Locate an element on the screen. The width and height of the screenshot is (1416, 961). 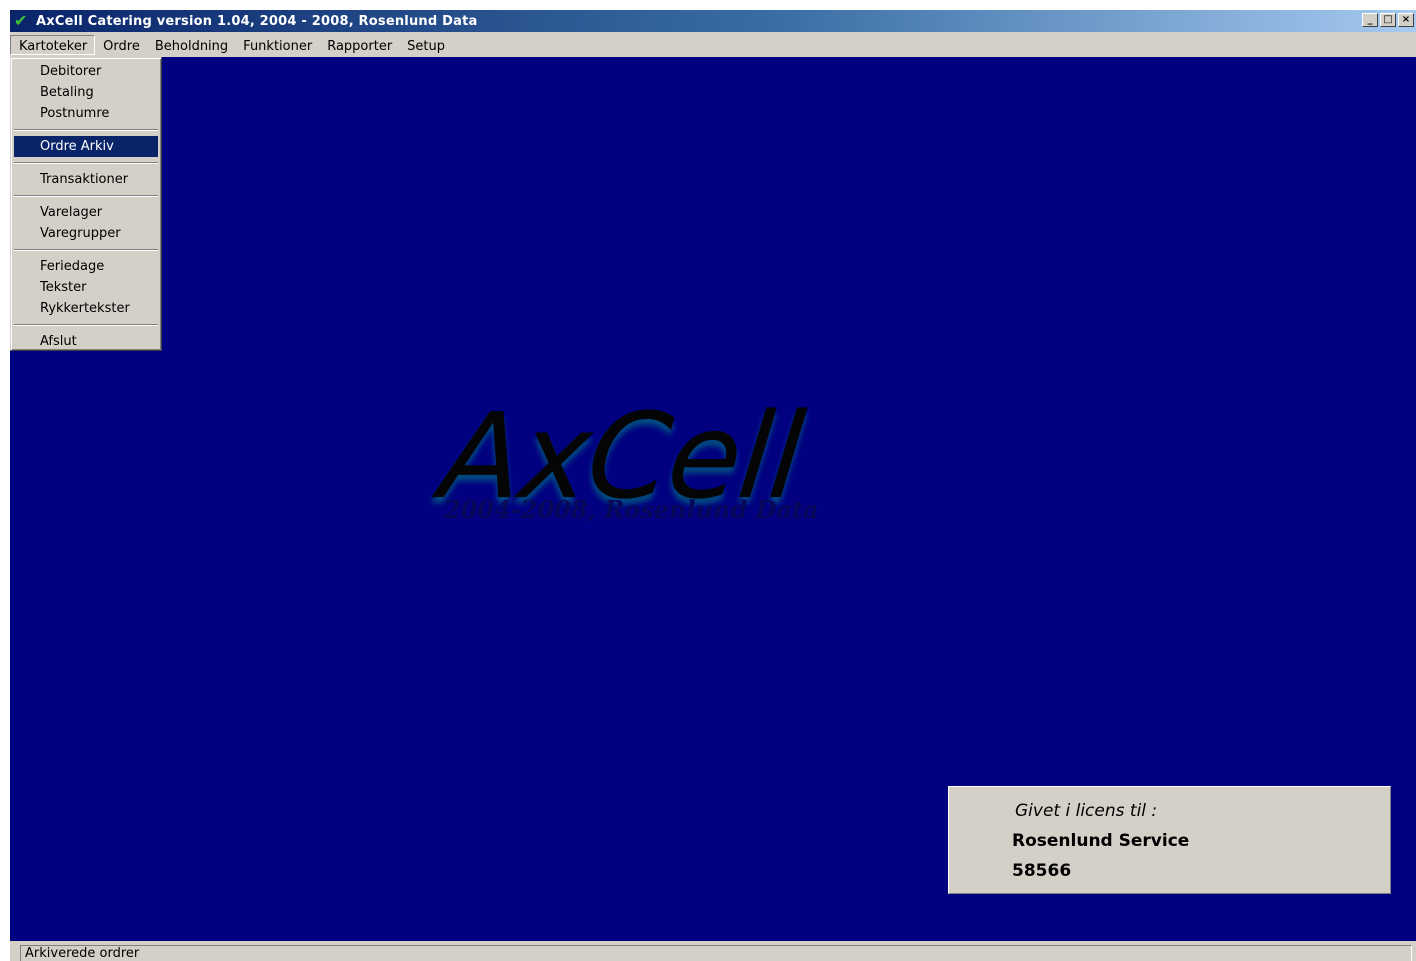
menu-setup: Setup is located at coordinates (425, 45).